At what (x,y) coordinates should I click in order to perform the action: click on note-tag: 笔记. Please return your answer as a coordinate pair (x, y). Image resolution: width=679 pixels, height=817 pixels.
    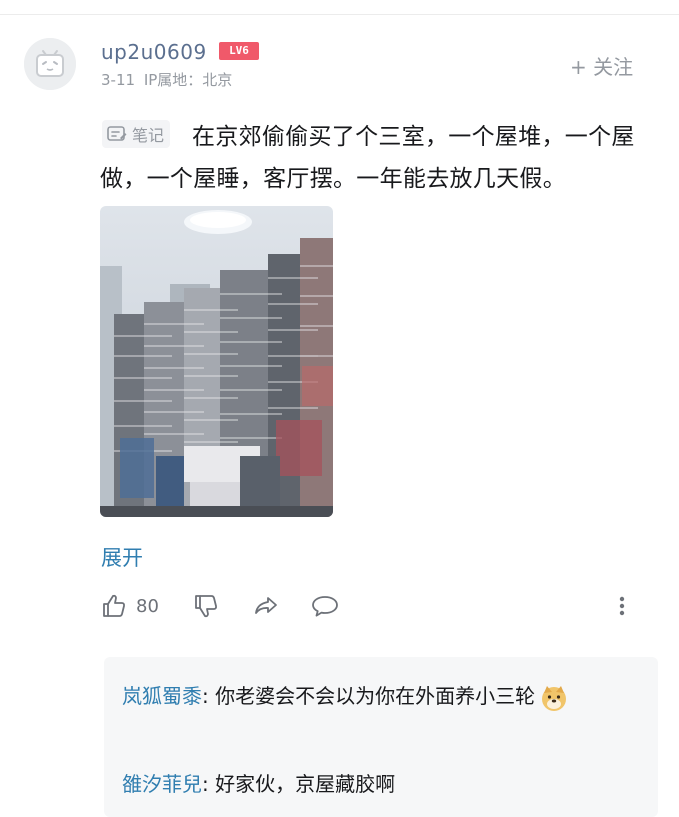
    Looking at the image, I should click on (136, 134).